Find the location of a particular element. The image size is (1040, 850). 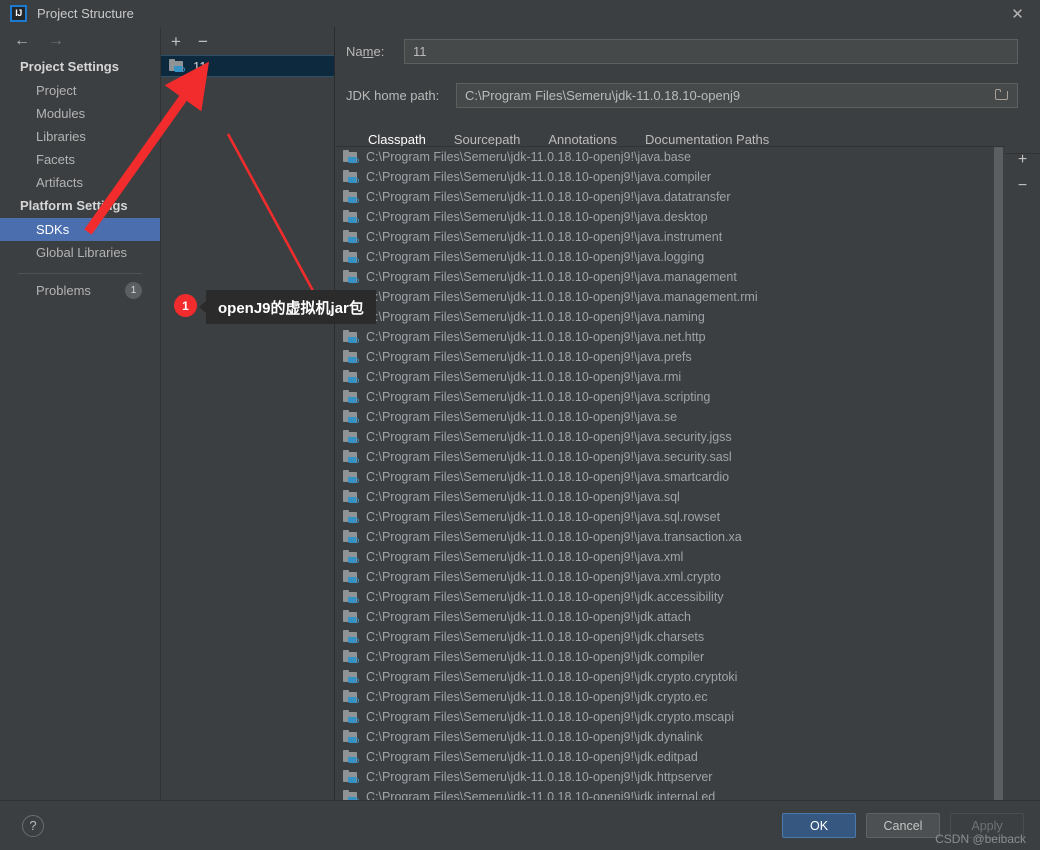

add-classpath-button: + is located at coordinates (1022, 160).